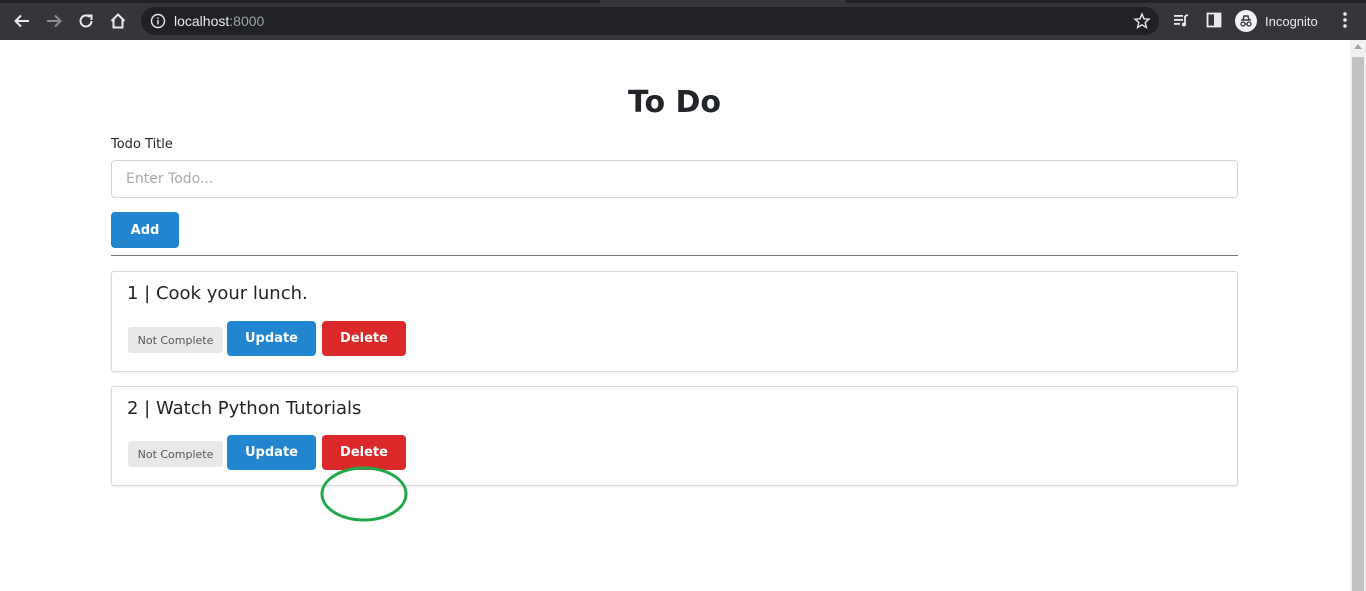  What do you see at coordinates (142, 144) in the screenshot?
I see `todo-title-label: Todo Title` at bounding box center [142, 144].